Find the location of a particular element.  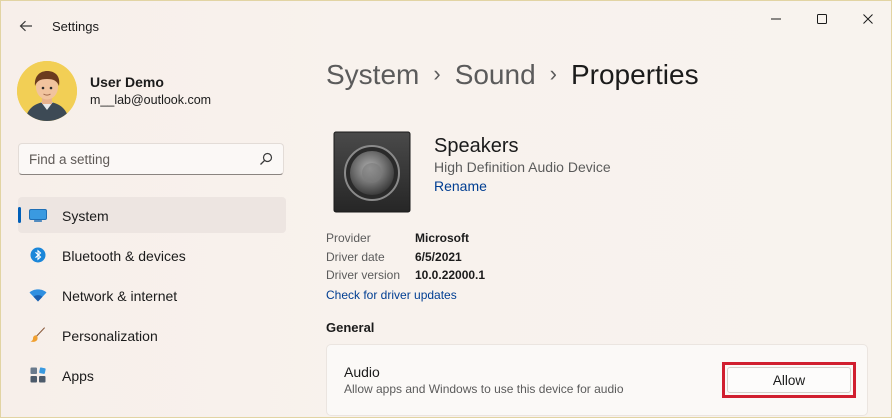

app-title: Settings is located at coordinates (75, 26).